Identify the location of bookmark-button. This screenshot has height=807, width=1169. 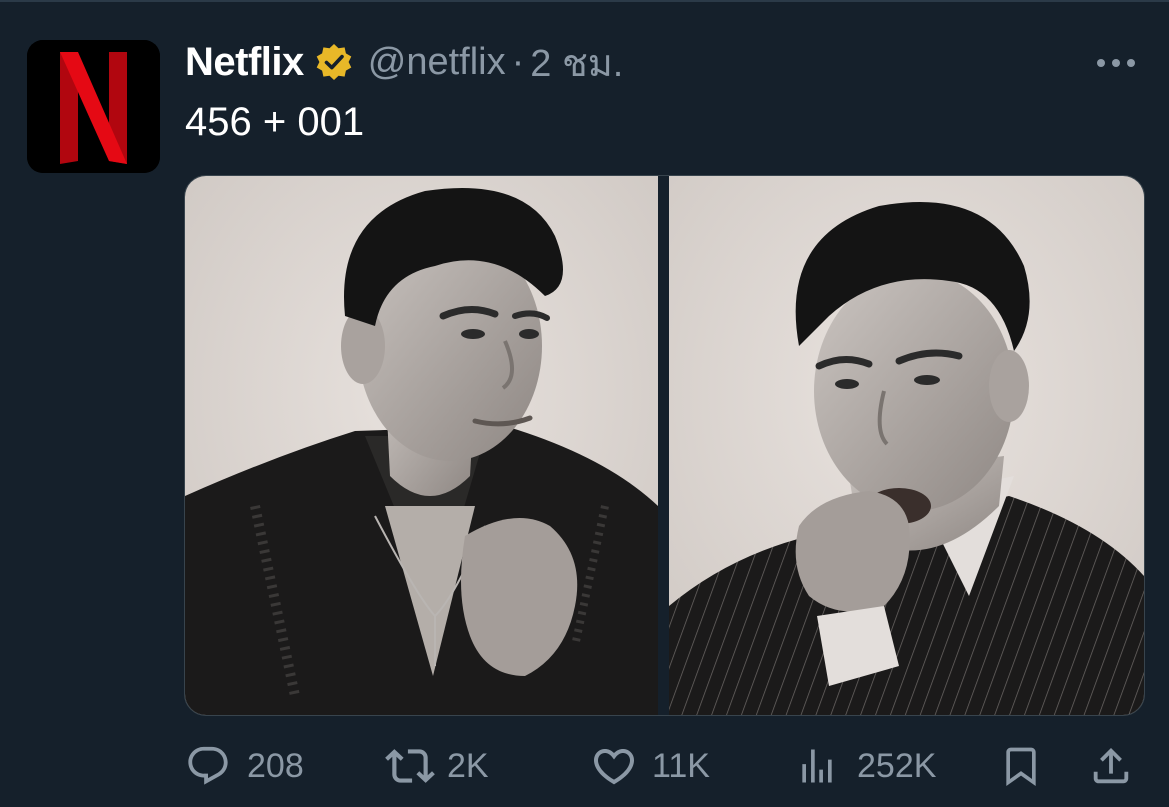
(1021, 766).